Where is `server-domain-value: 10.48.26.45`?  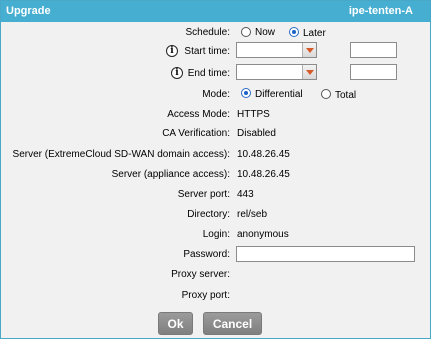
server-domain-value: 10.48.26.45 is located at coordinates (263, 154).